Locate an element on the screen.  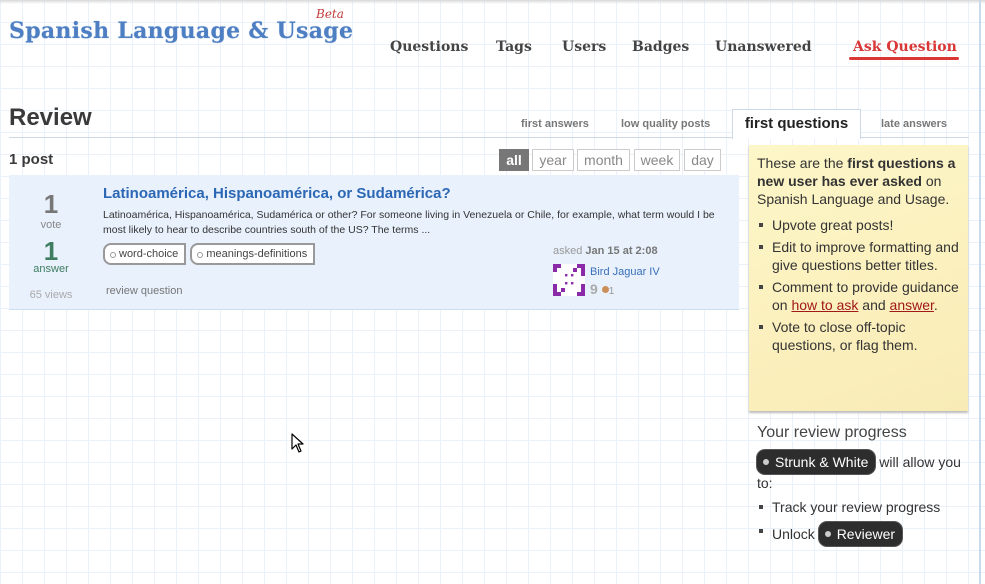
asked-time: Jan 15 at 2:08 is located at coordinates (621, 251).